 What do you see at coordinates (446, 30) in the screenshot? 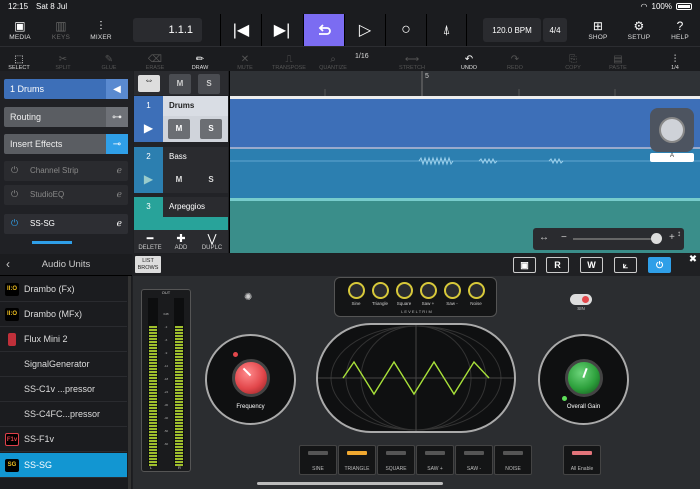
I see `metronome-button: ⍋` at bounding box center [446, 30].